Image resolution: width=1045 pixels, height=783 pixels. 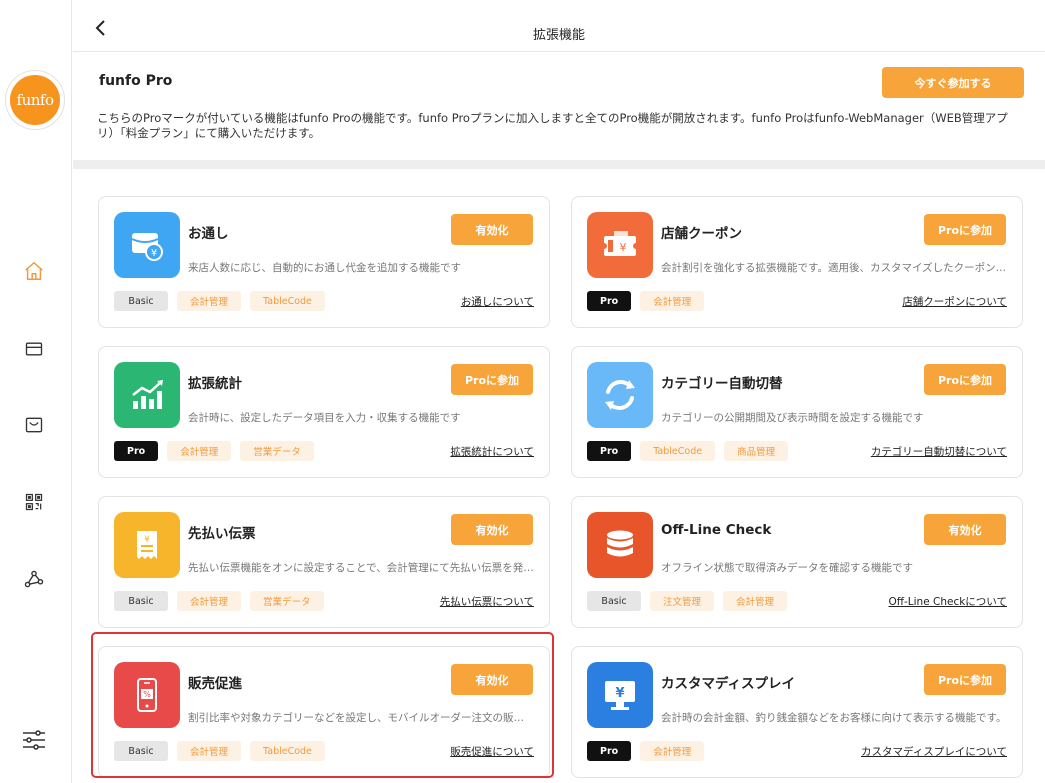 What do you see at coordinates (722, 384) in the screenshot?
I see `card-title: カテゴリー自動切替` at bounding box center [722, 384].